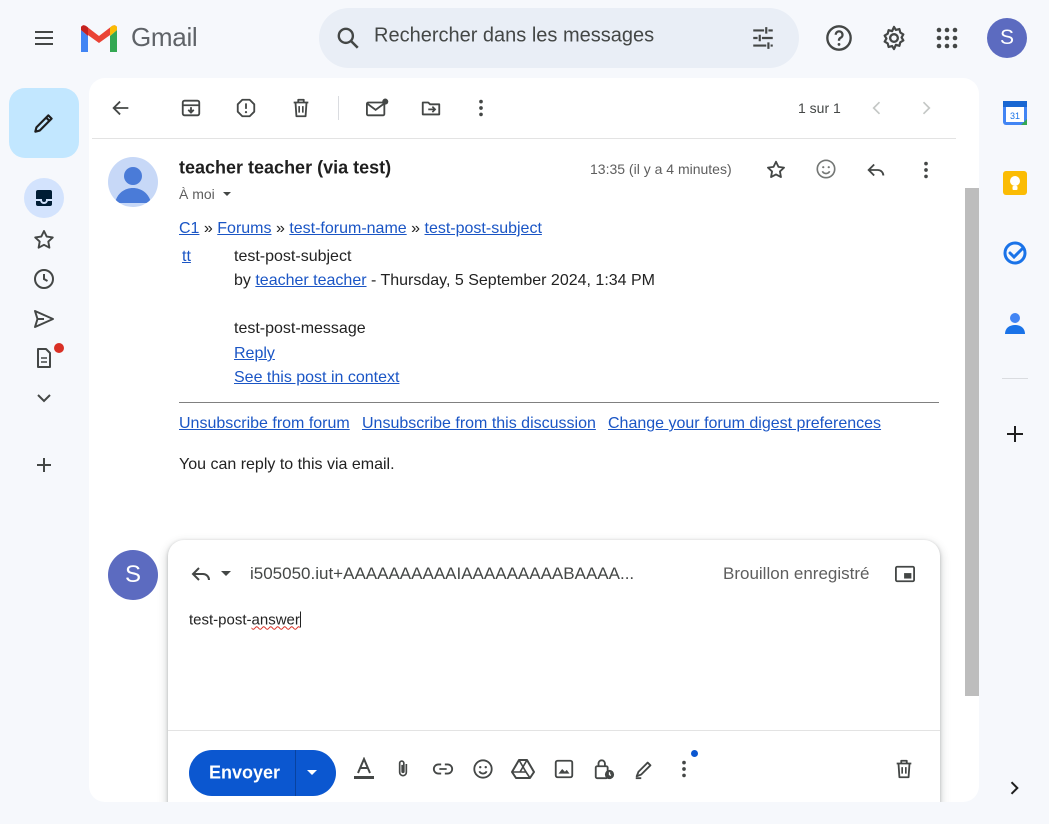 The width and height of the screenshot is (1049, 824). Describe the element at coordinates (479, 424) in the screenshot. I see `unsubscribe-discussion-link: Unsubscribe from this discussion` at that location.